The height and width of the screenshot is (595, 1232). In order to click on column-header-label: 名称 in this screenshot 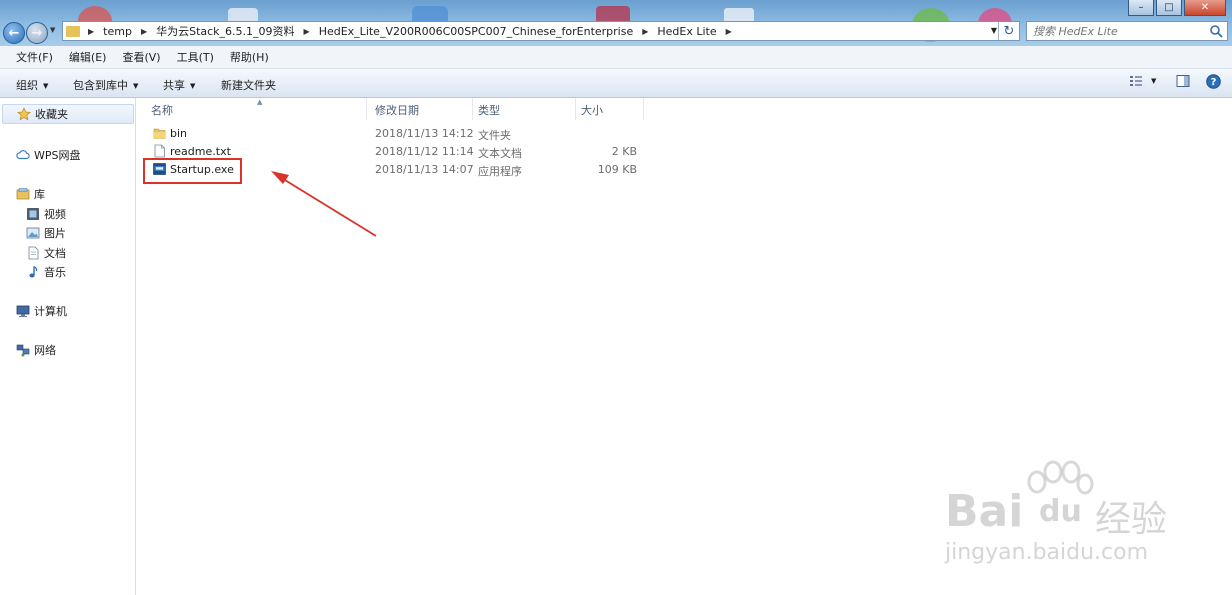, I will do `click(162, 110)`.